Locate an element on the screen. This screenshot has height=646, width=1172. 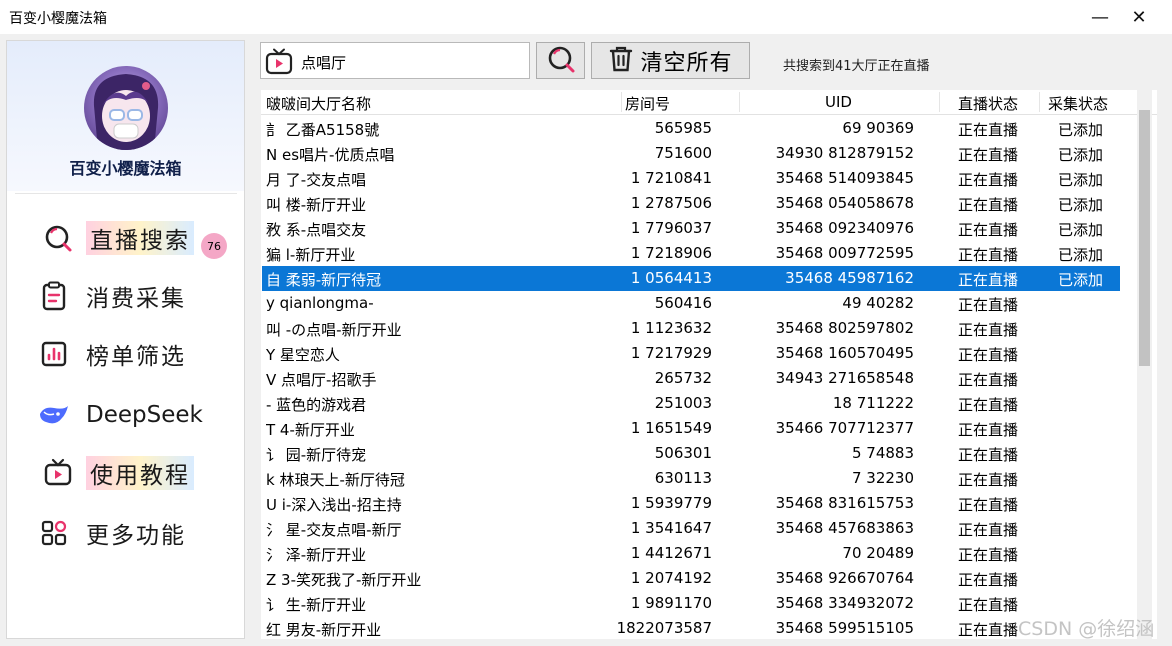
search-icon is located at coordinates (561, 61).